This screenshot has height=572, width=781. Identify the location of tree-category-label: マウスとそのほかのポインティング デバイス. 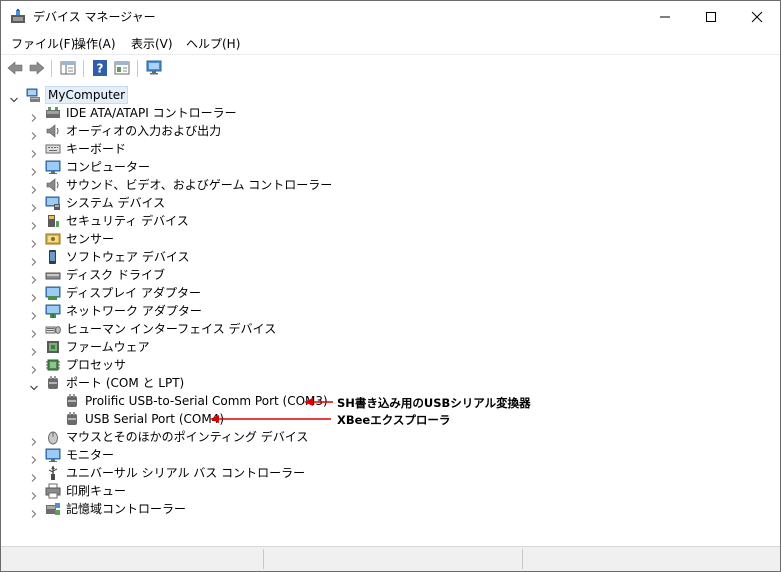
(187, 437).